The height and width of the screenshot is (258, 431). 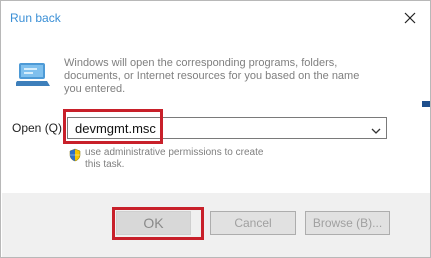 What do you see at coordinates (33, 74) in the screenshot?
I see `run-app-icon` at bounding box center [33, 74].